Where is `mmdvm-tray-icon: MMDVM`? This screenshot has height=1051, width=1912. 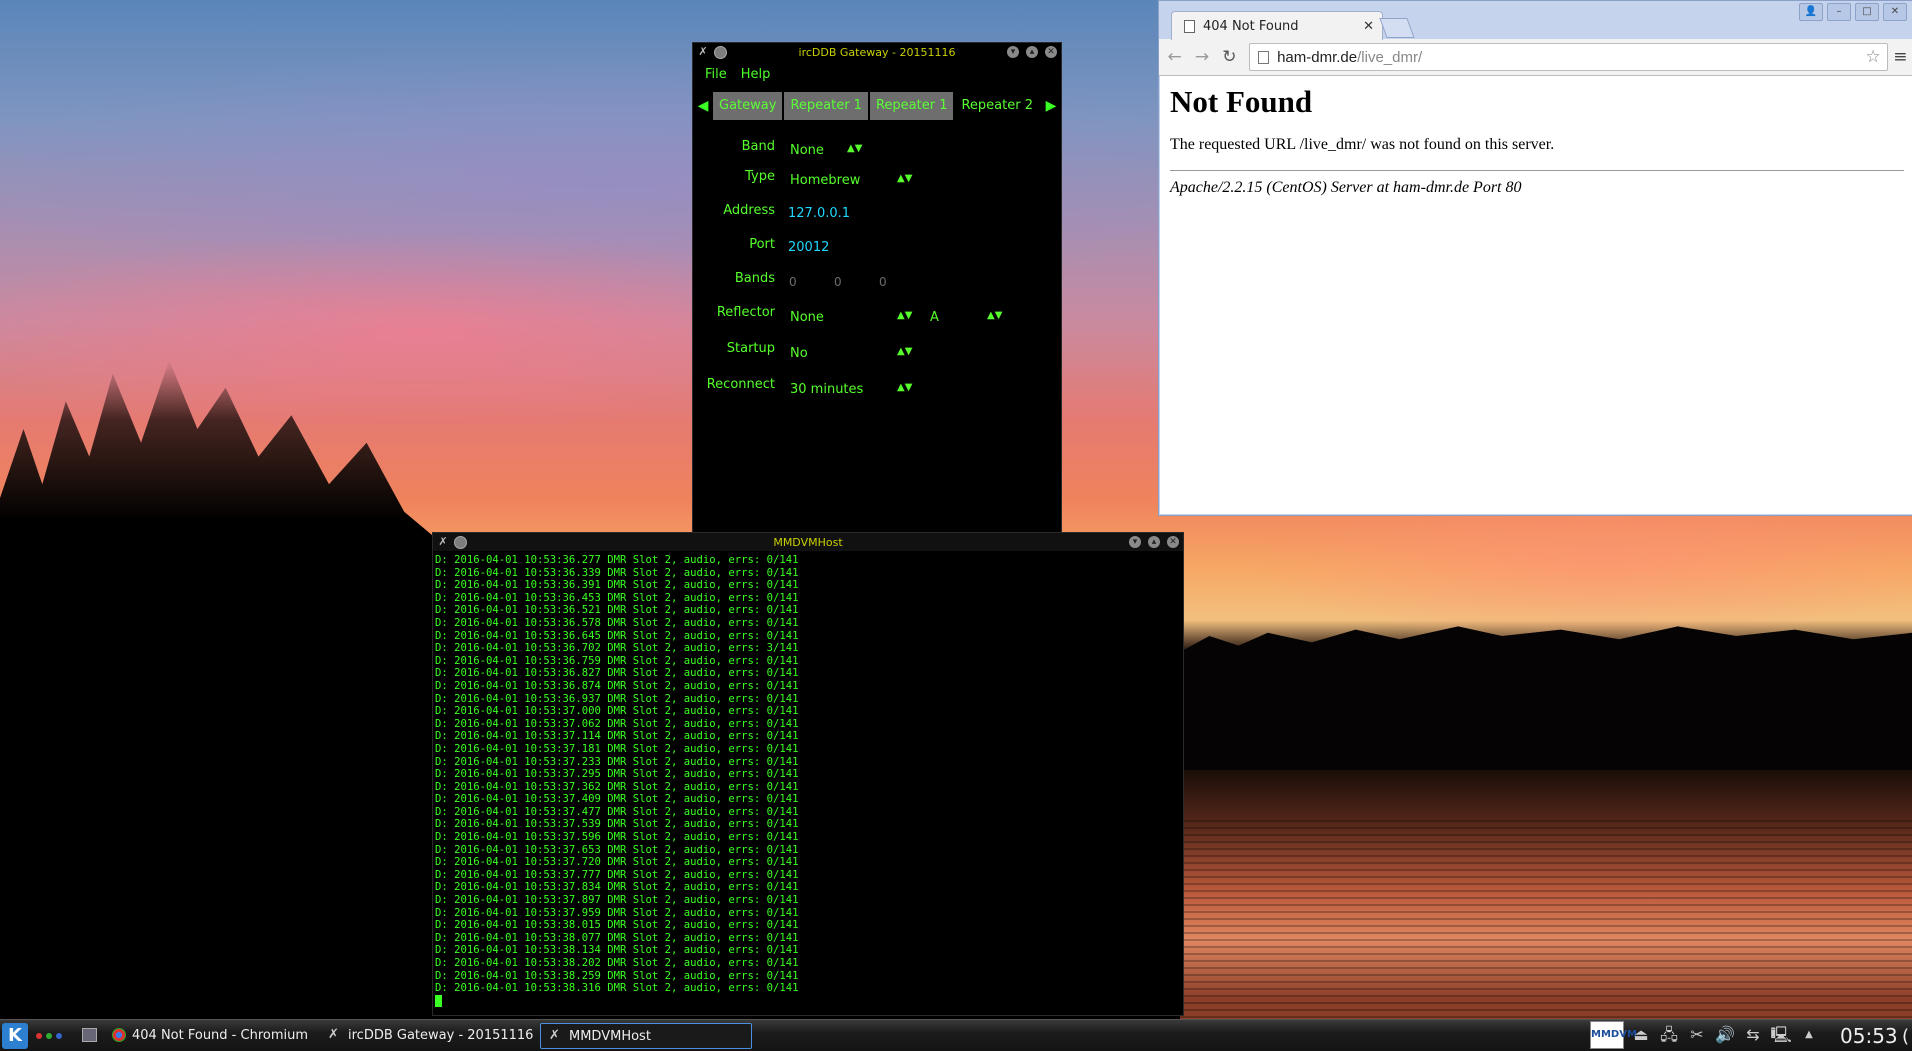 mmdvm-tray-icon: MMDVM is located at coordinates (1613, 1035).